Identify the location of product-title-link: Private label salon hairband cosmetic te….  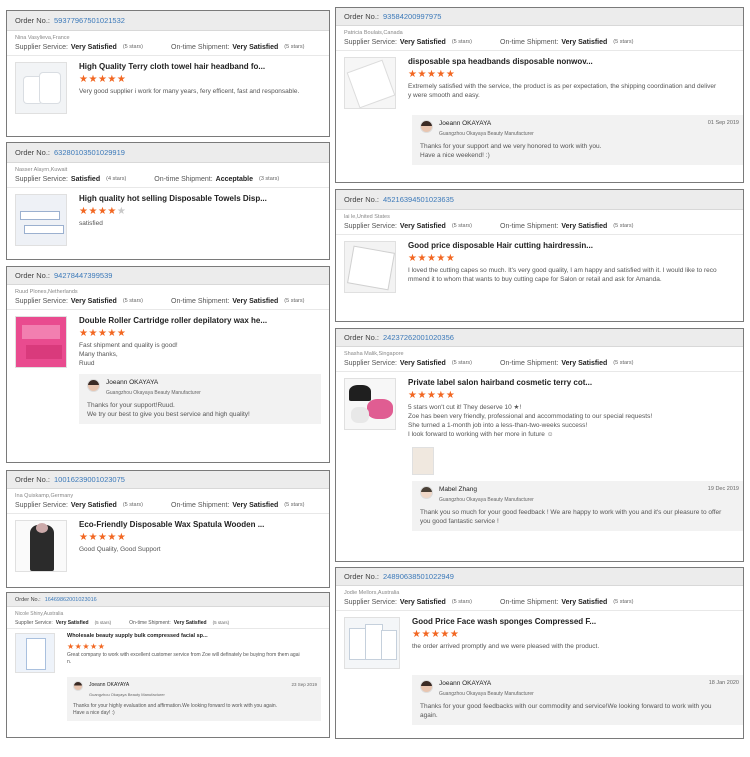
(571, 382).